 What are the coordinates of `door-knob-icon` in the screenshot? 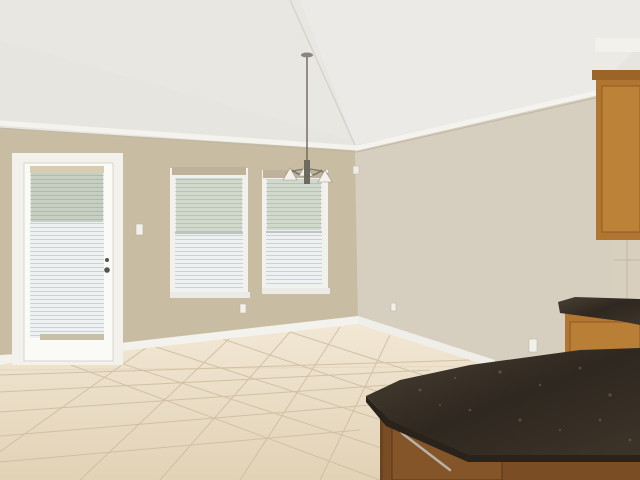 It's located at (107, 270).